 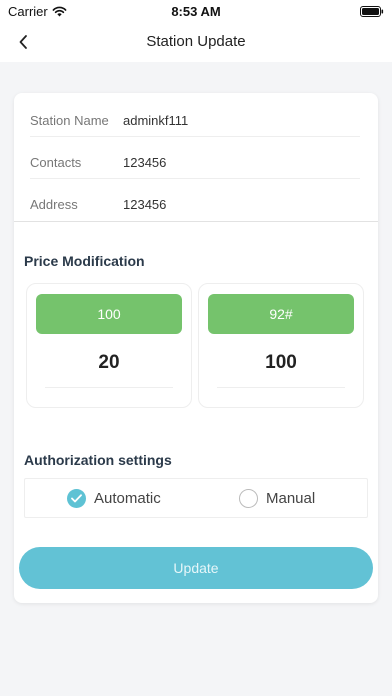 I want to click on radio-automatic: Automatic, so click(x=114, y=498).